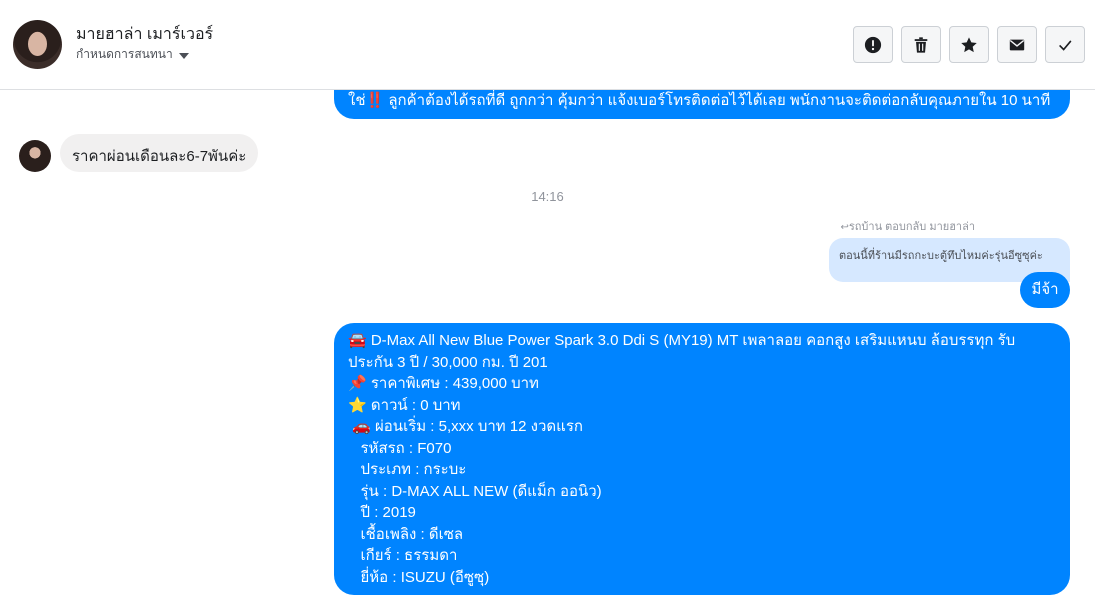  Describe the element at coordinates (844, 227) in the screenshot. I see `reply-arrow-icon: ↩` at that location.